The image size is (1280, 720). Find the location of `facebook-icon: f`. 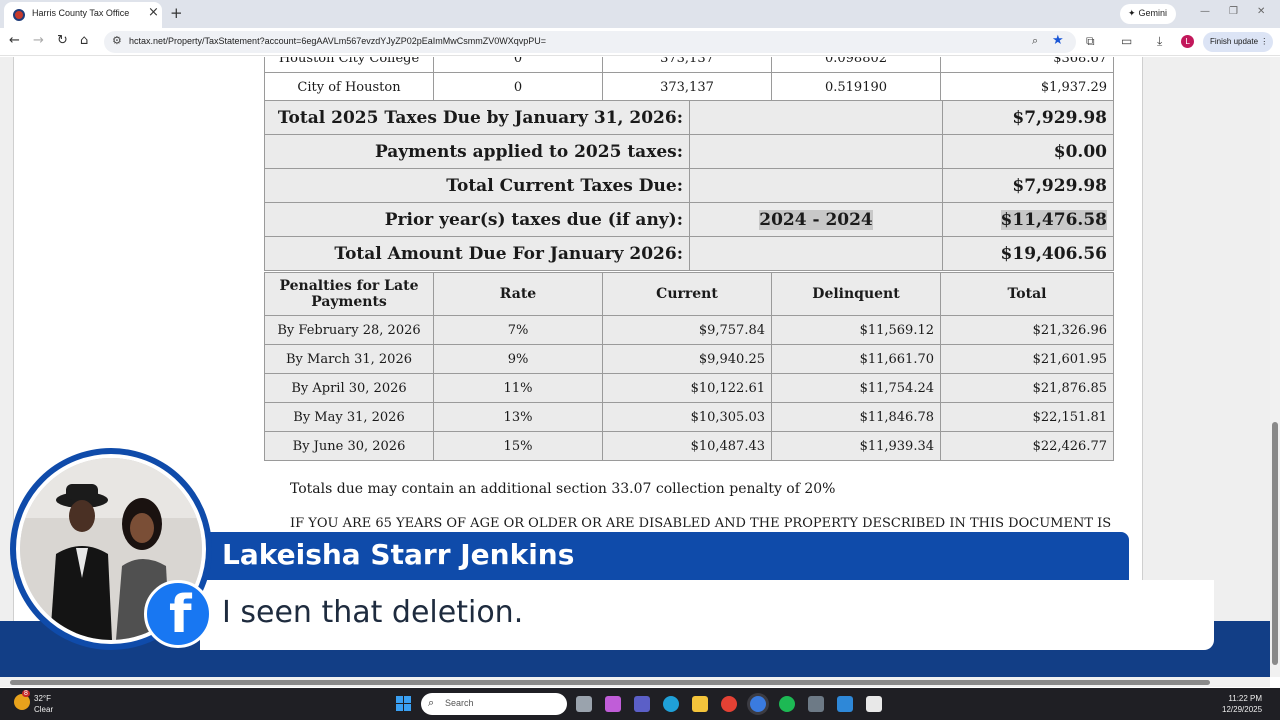

facebook-icon: f is located at coordinates (178, 614).